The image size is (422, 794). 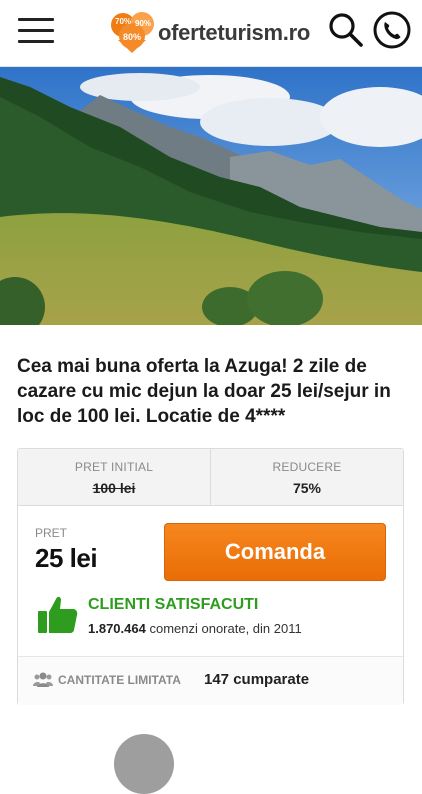 I want to click on satisfied-clients-subtitle: 1.870.464 comenzi onorate, din 2011, so click(x=195, y=628).